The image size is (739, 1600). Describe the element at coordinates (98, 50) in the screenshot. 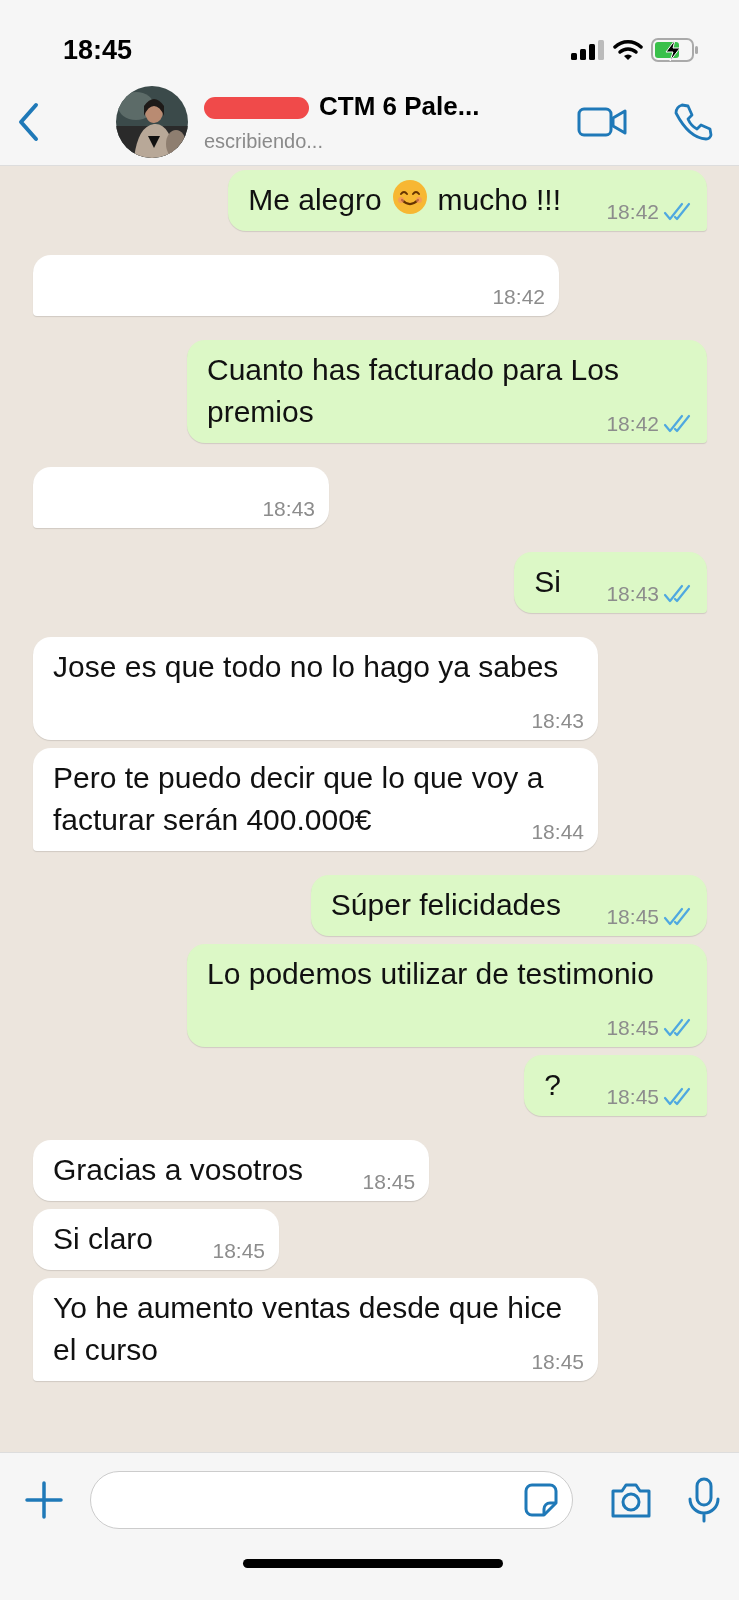

I see `clock-time: 18:45` at that location.